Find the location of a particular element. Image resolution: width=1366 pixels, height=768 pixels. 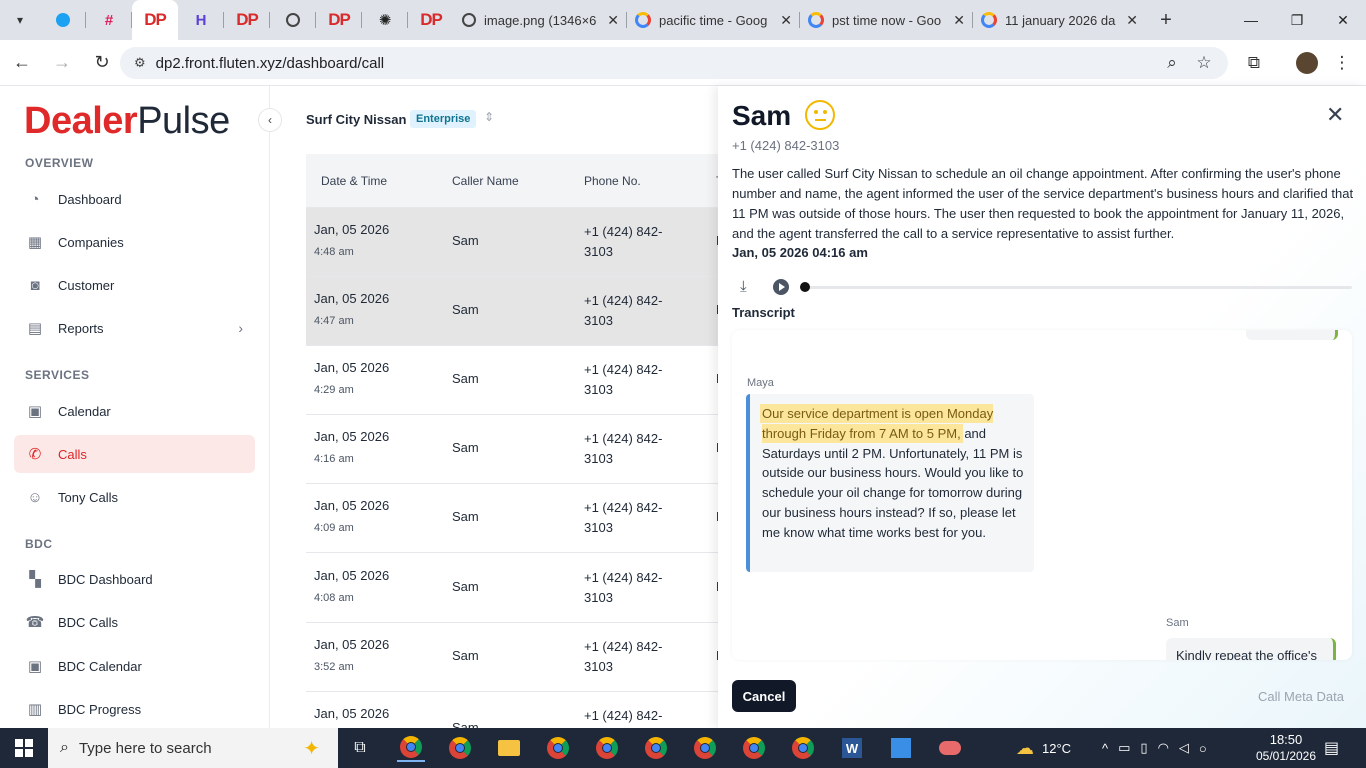

tab-image: image.png (1346×6 ✕ is located at coordinates (540, 20).